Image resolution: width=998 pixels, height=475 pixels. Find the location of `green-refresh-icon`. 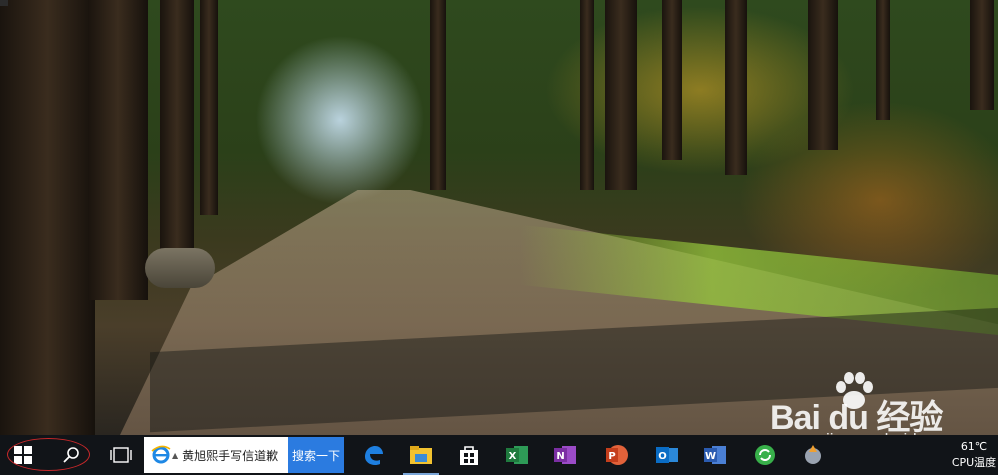

green-refresh-icon is located at coordinates (765, 455).